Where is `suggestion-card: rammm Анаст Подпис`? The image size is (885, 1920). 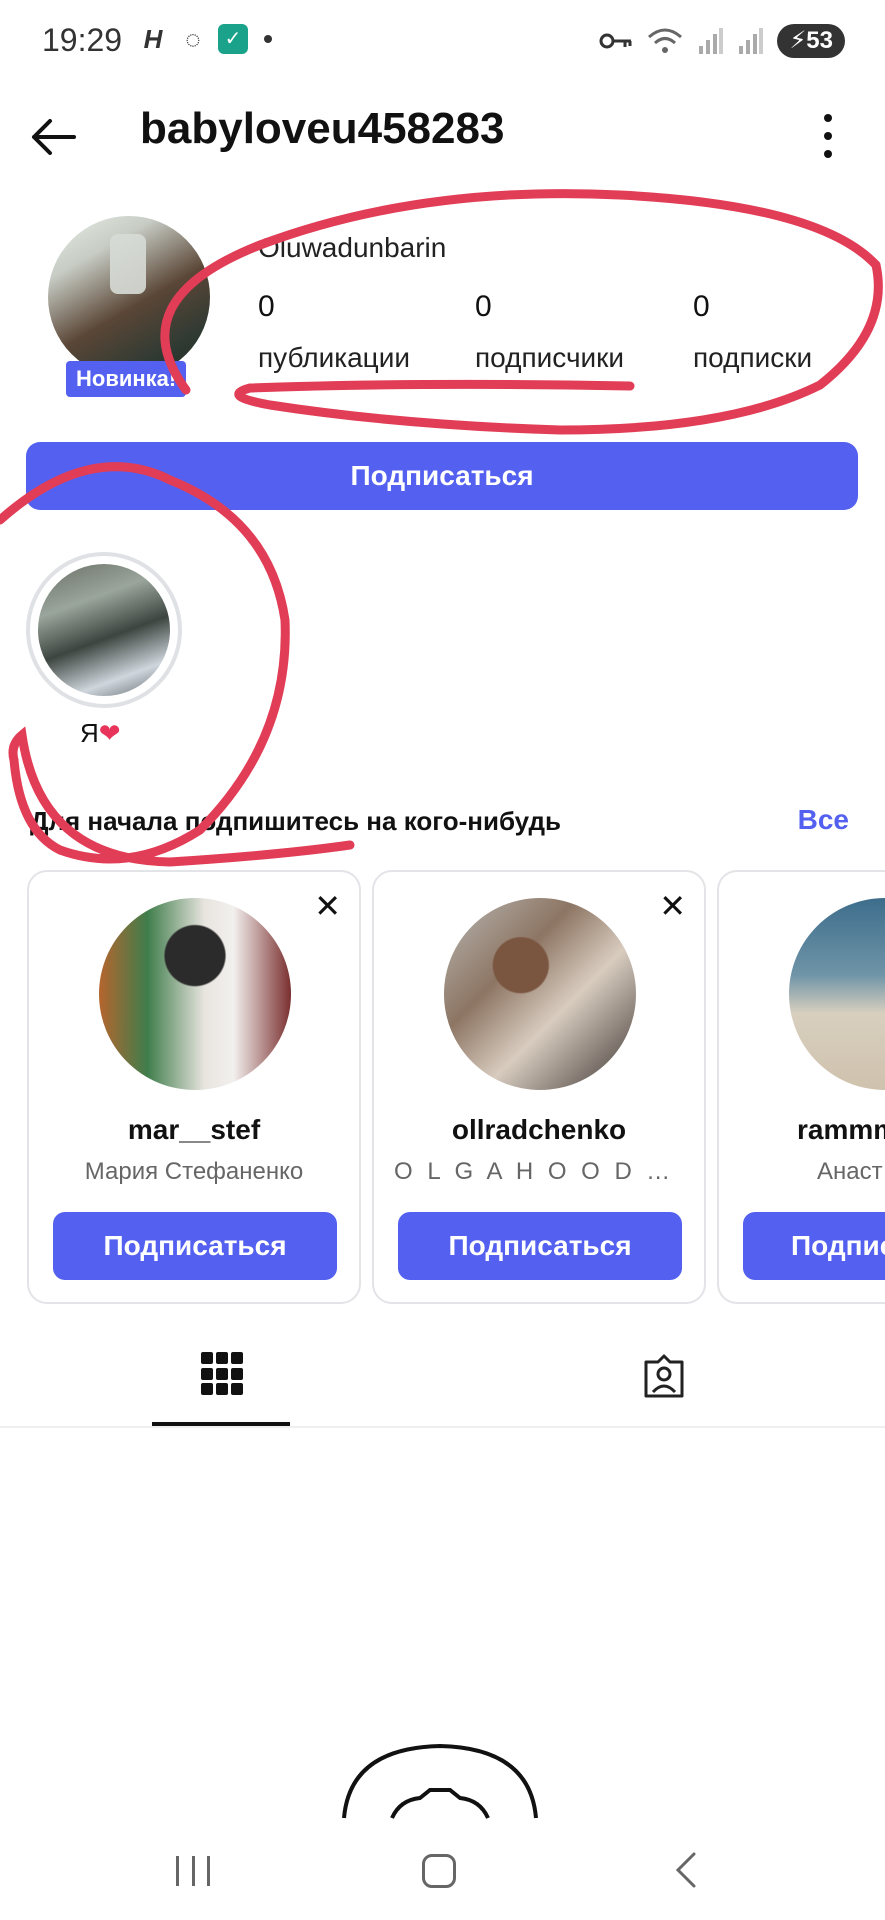 suggestion-card: rammm Анаст Подпис is located at coordinates (801, 1087).